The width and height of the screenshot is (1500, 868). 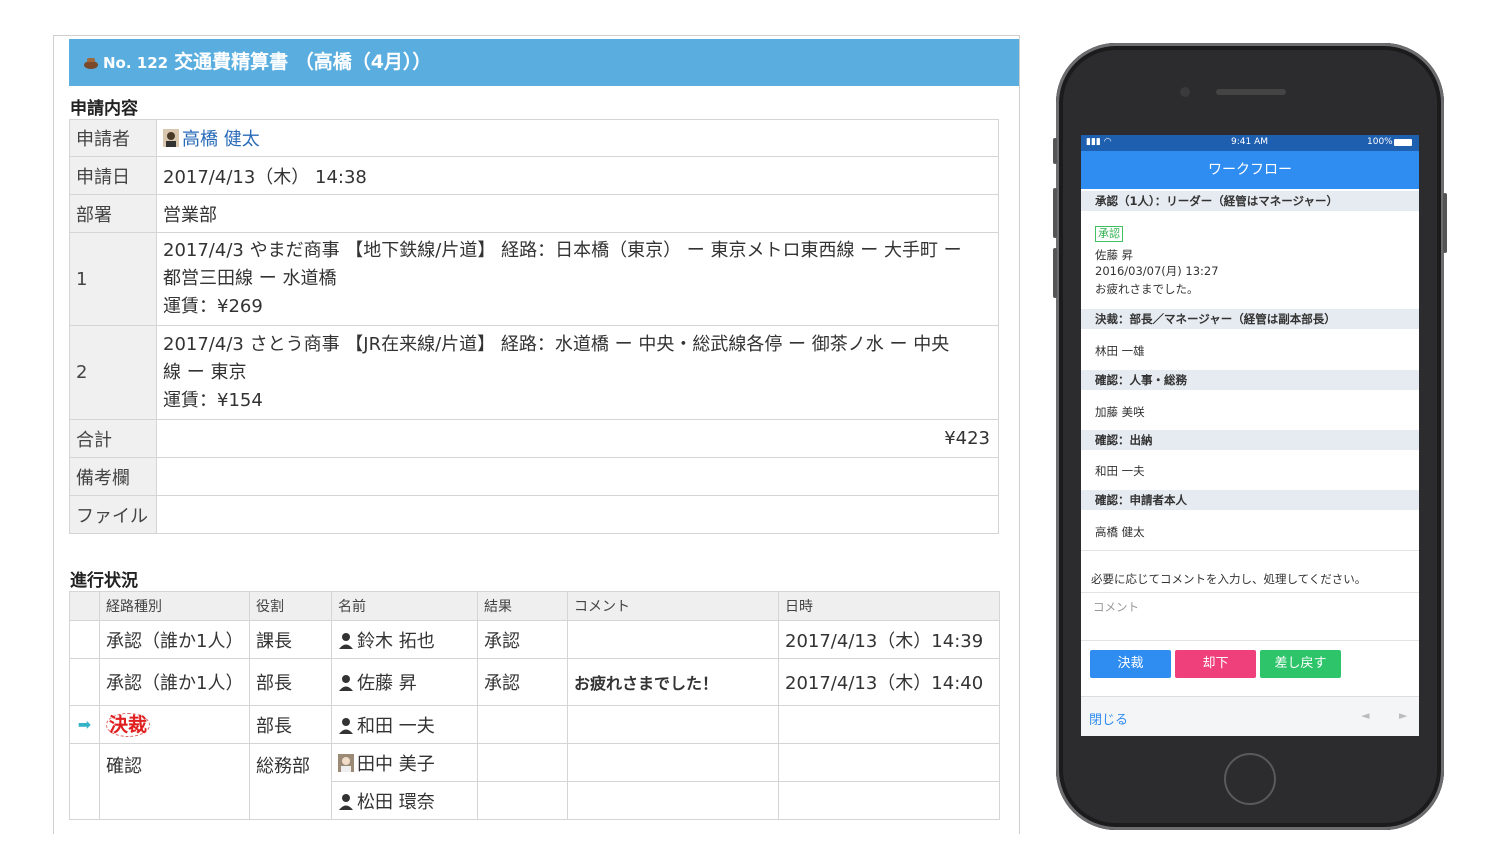 I want to click on prev-arrow-icon: ◄, so click(x=1365, y=715).